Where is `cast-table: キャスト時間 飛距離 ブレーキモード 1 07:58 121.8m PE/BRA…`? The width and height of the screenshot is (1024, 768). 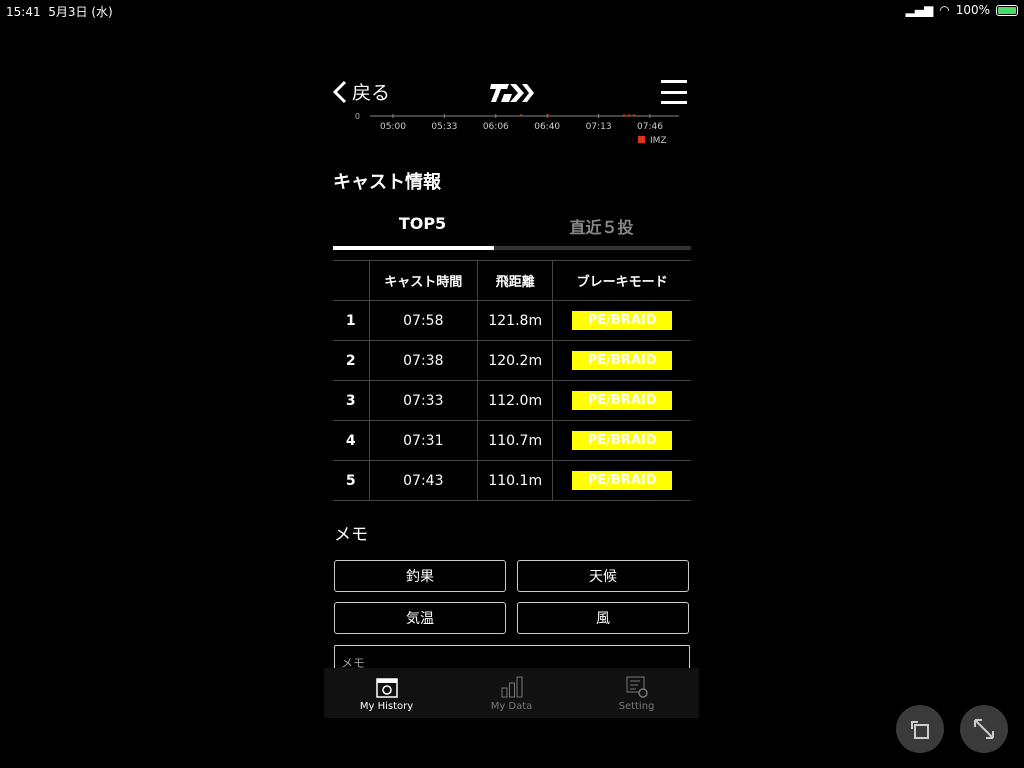
cast-table: キャスト時間 飛距離 ブレーキモード 1 07:58 121.8m PE/BRA… is located at coordinates (512, 380).